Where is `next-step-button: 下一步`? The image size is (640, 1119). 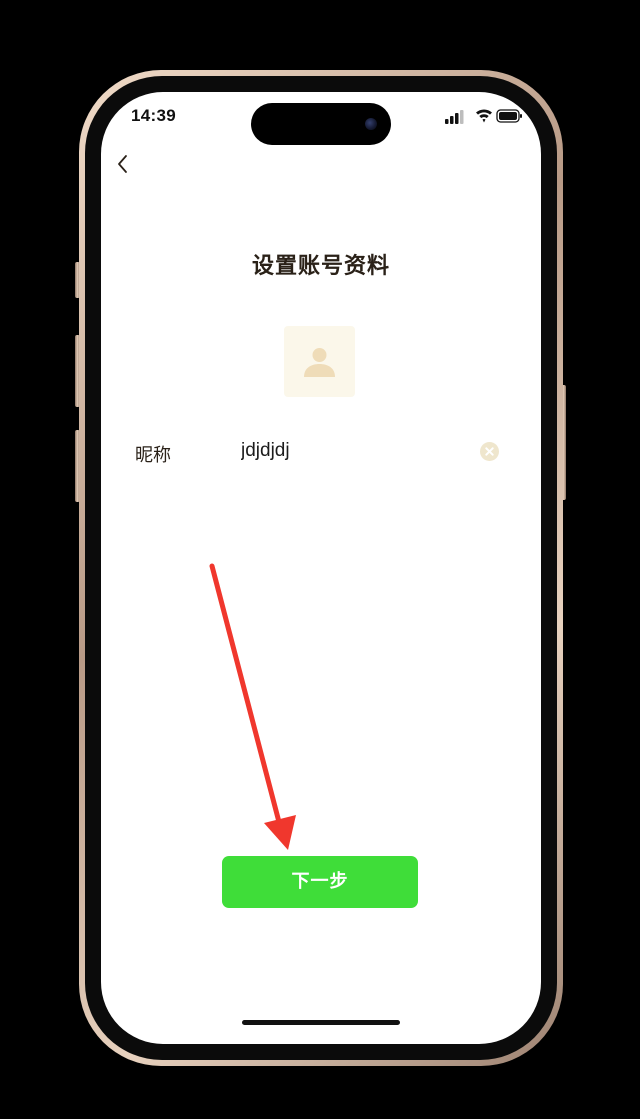 next-step-button: 下一步 is located at coordinates (320, 882).